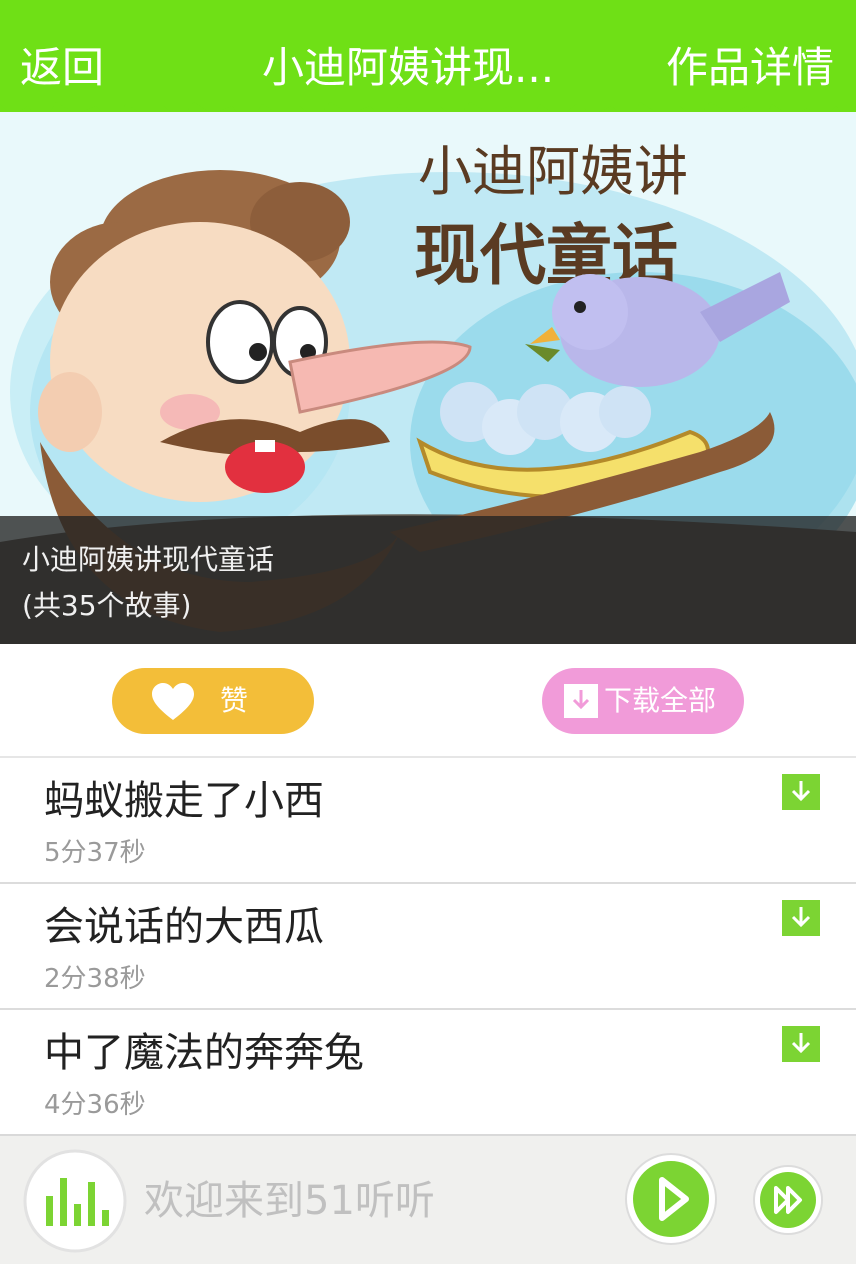 Image resolution: width=856 pixels, height=1264 pixels. What do you see at coordinates (184, 801) in the screenshot?
I see `story-title: 蚂蚁搬走了小西` at bounding box center [184, 801].